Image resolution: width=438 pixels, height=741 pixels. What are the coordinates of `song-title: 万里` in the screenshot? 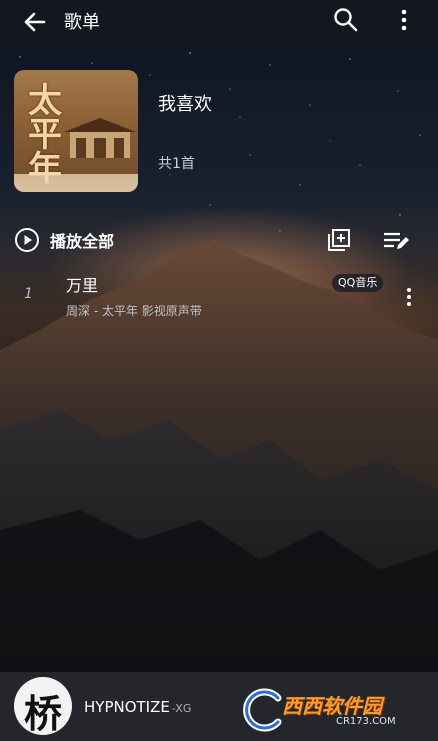 It's located at (82, 285).